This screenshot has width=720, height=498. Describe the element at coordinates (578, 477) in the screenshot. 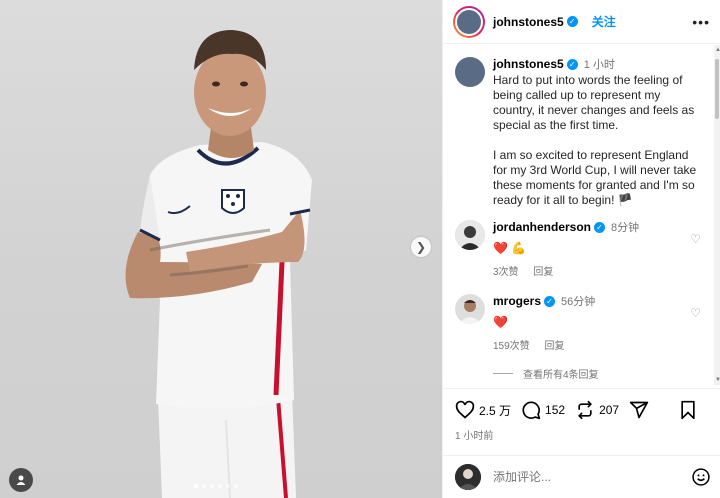

I see `comment-input` at that location.